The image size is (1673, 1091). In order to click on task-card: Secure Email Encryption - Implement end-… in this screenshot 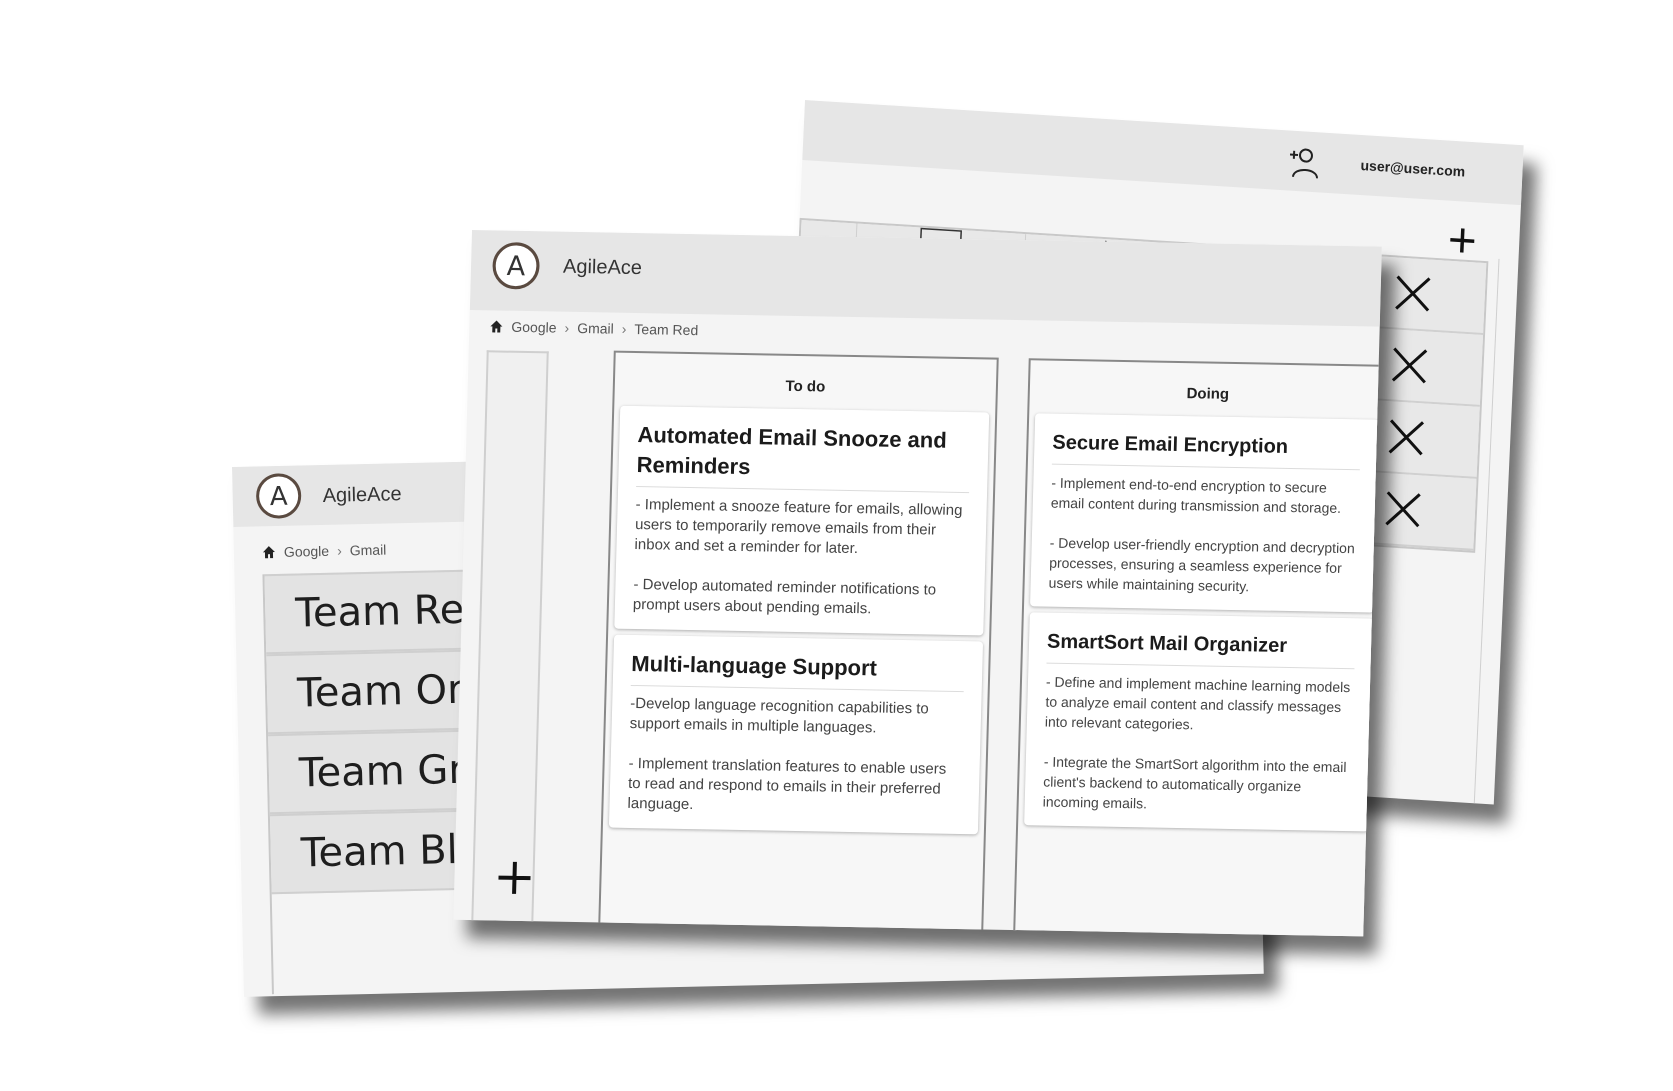, I will do `click(1205, 513)`.